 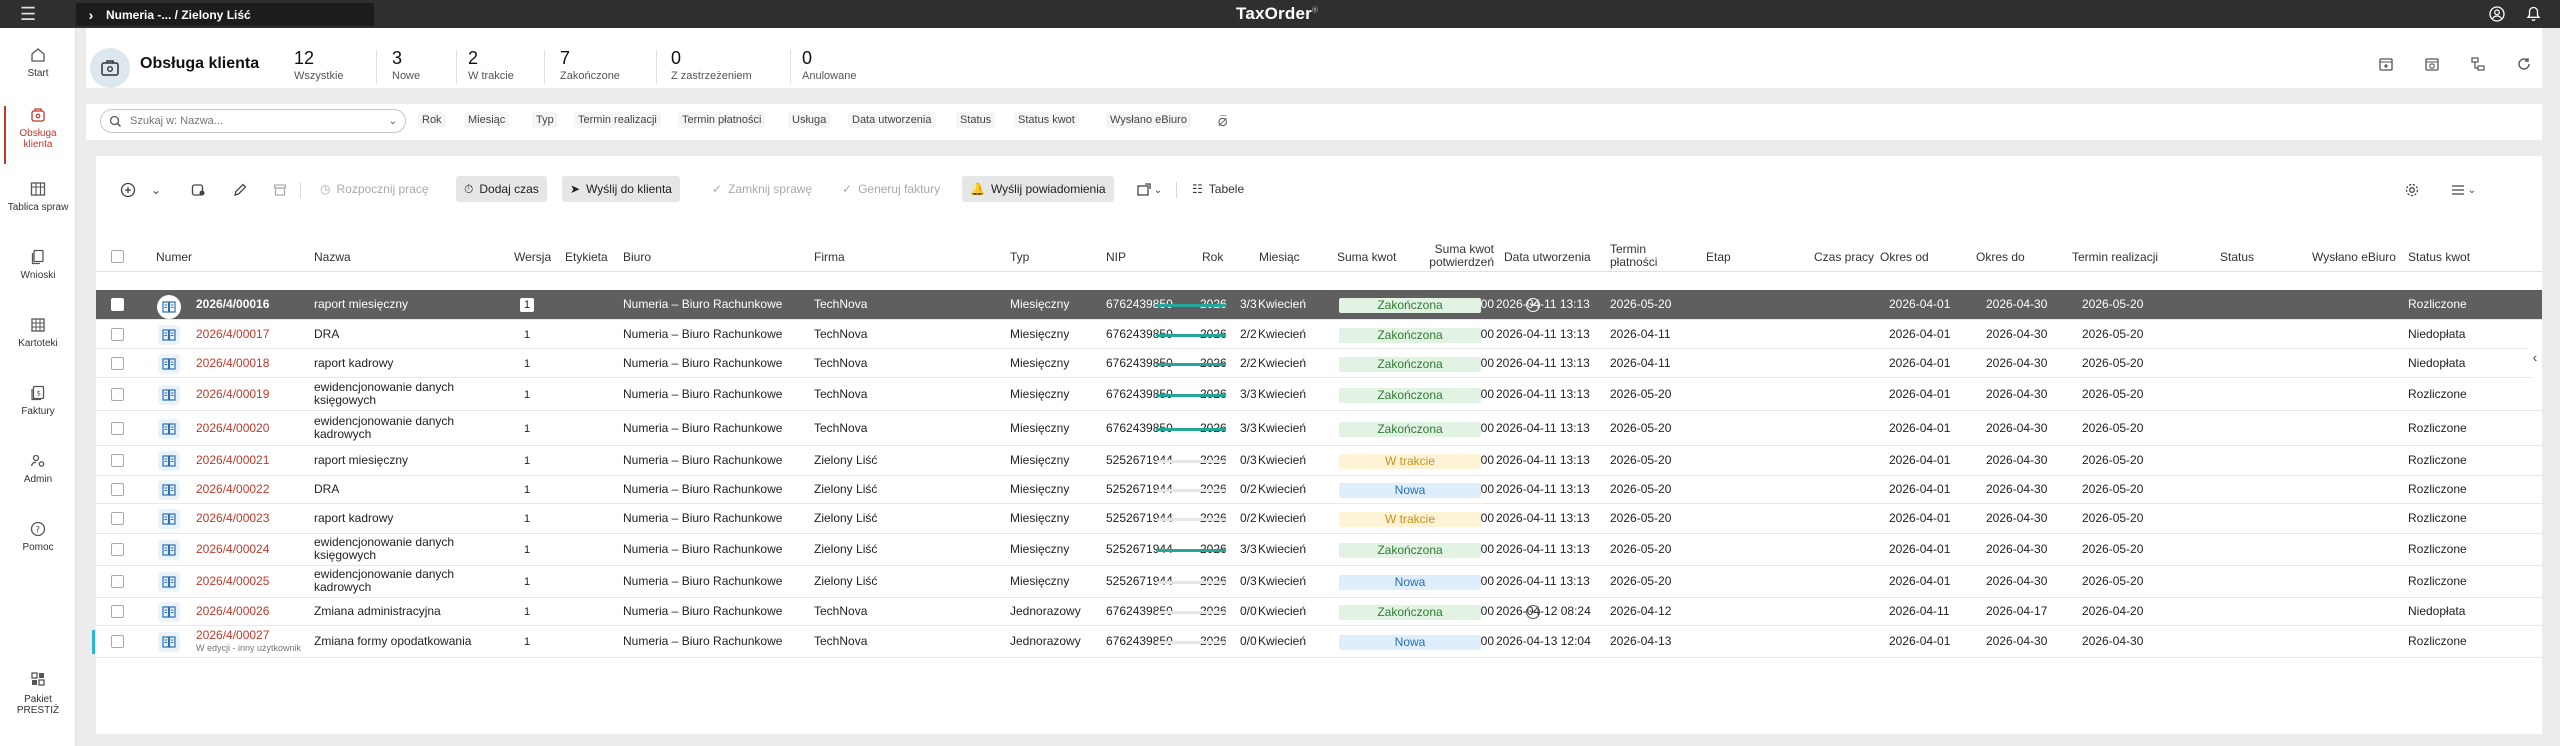 What do you see at coordinates (1046, 120) in the screenshot?
I see `filter-status-kwot: Status kwot` at bounding box center [1046, 120].